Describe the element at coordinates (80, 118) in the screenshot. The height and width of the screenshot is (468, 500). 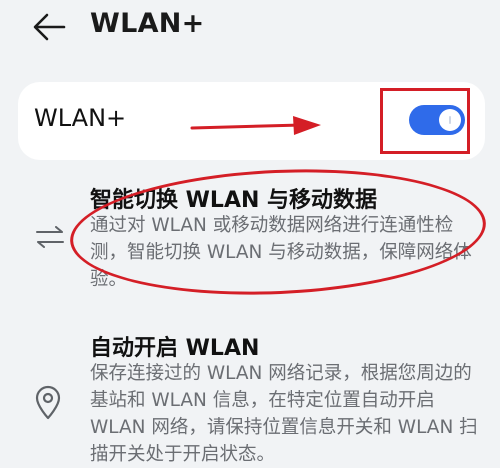
I see `wlan-plus-label: WLAN+` at that location.